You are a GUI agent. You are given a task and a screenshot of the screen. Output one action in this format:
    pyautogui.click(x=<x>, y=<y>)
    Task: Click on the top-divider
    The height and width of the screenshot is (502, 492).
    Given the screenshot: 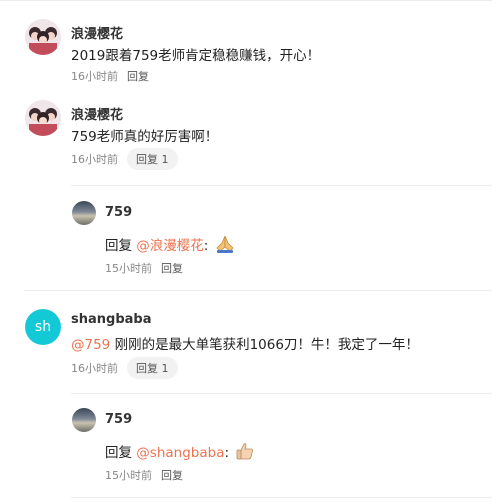 What is the action you would take?
    pyautogui.click(x=246, y=0)
    